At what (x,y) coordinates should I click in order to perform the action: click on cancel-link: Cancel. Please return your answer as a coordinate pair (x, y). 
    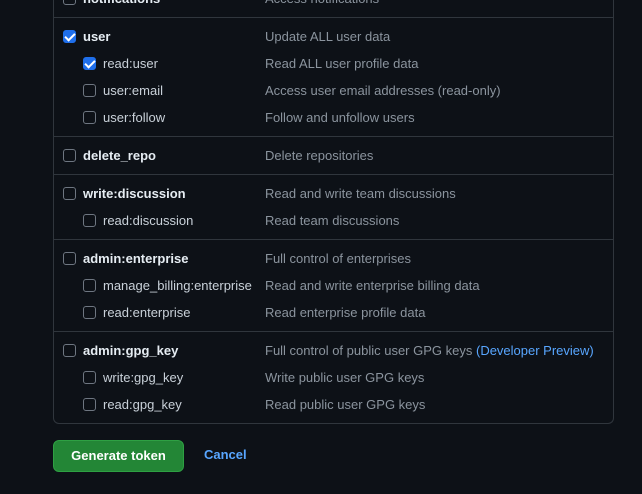
    Looking at the image, I should click on (225, 454).